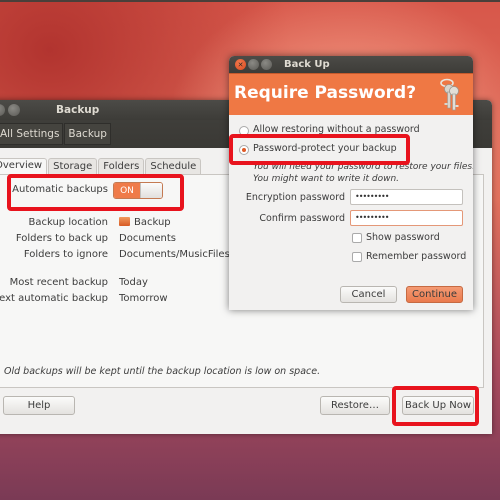  What do you see at coordinates (302, 218) in the screenshot?
I see `confirm-password-label: Confirm password` at bounding box center [302, 218].